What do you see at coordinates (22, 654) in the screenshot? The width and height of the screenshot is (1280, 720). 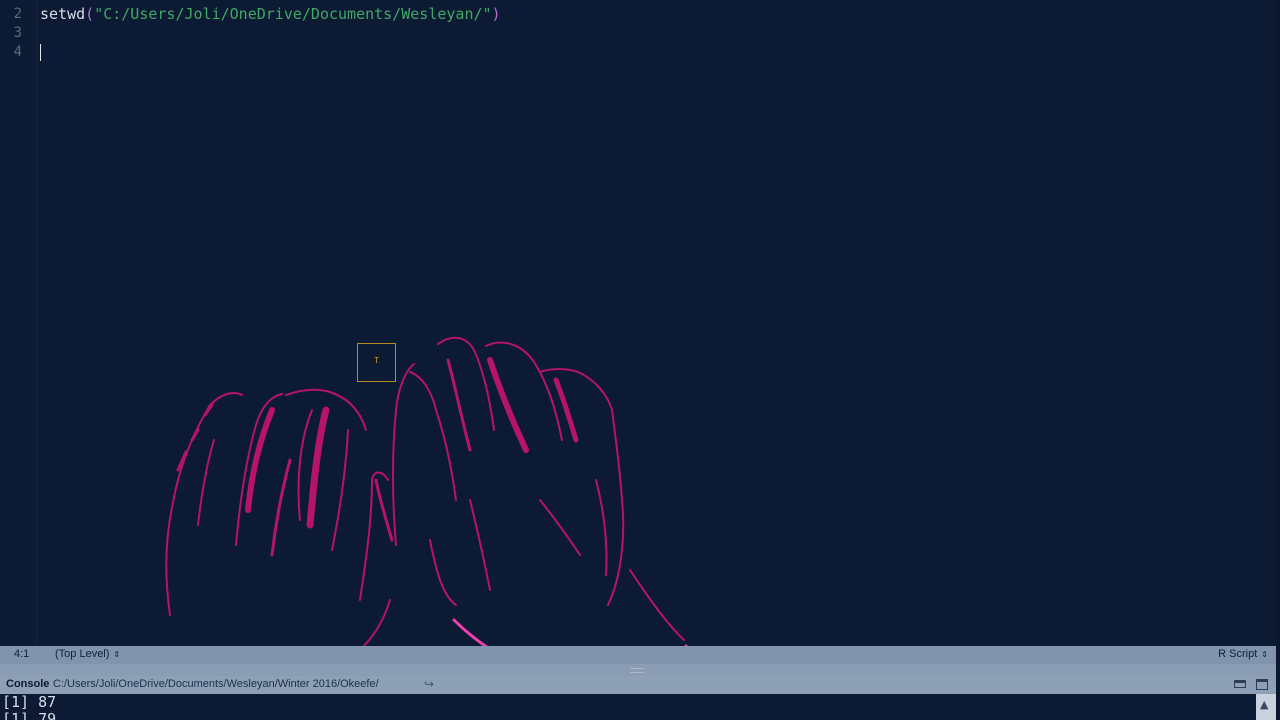 I see `cursor-position: 4:1` at bounding box center [22, 654].